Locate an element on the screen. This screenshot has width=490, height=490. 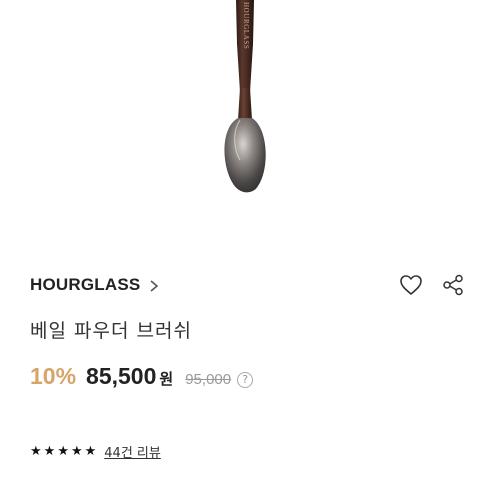
rating-row: ★ ★ ★ ★ ★ 44건 리뷰 is located at coordinates (95, 451).